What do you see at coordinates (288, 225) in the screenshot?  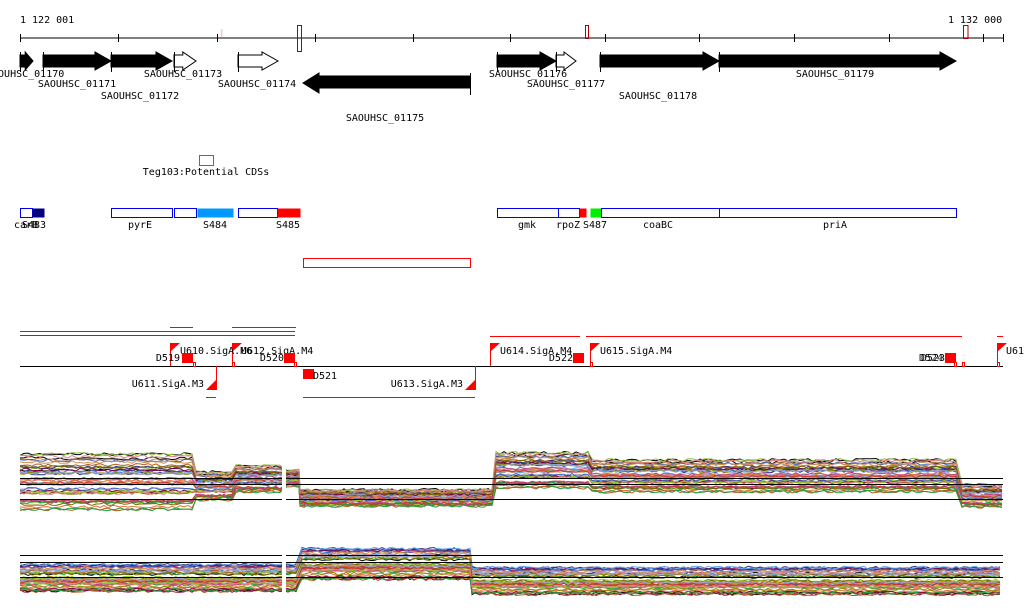 I see `annotation-label: S485` at bounding box center [288, 225].